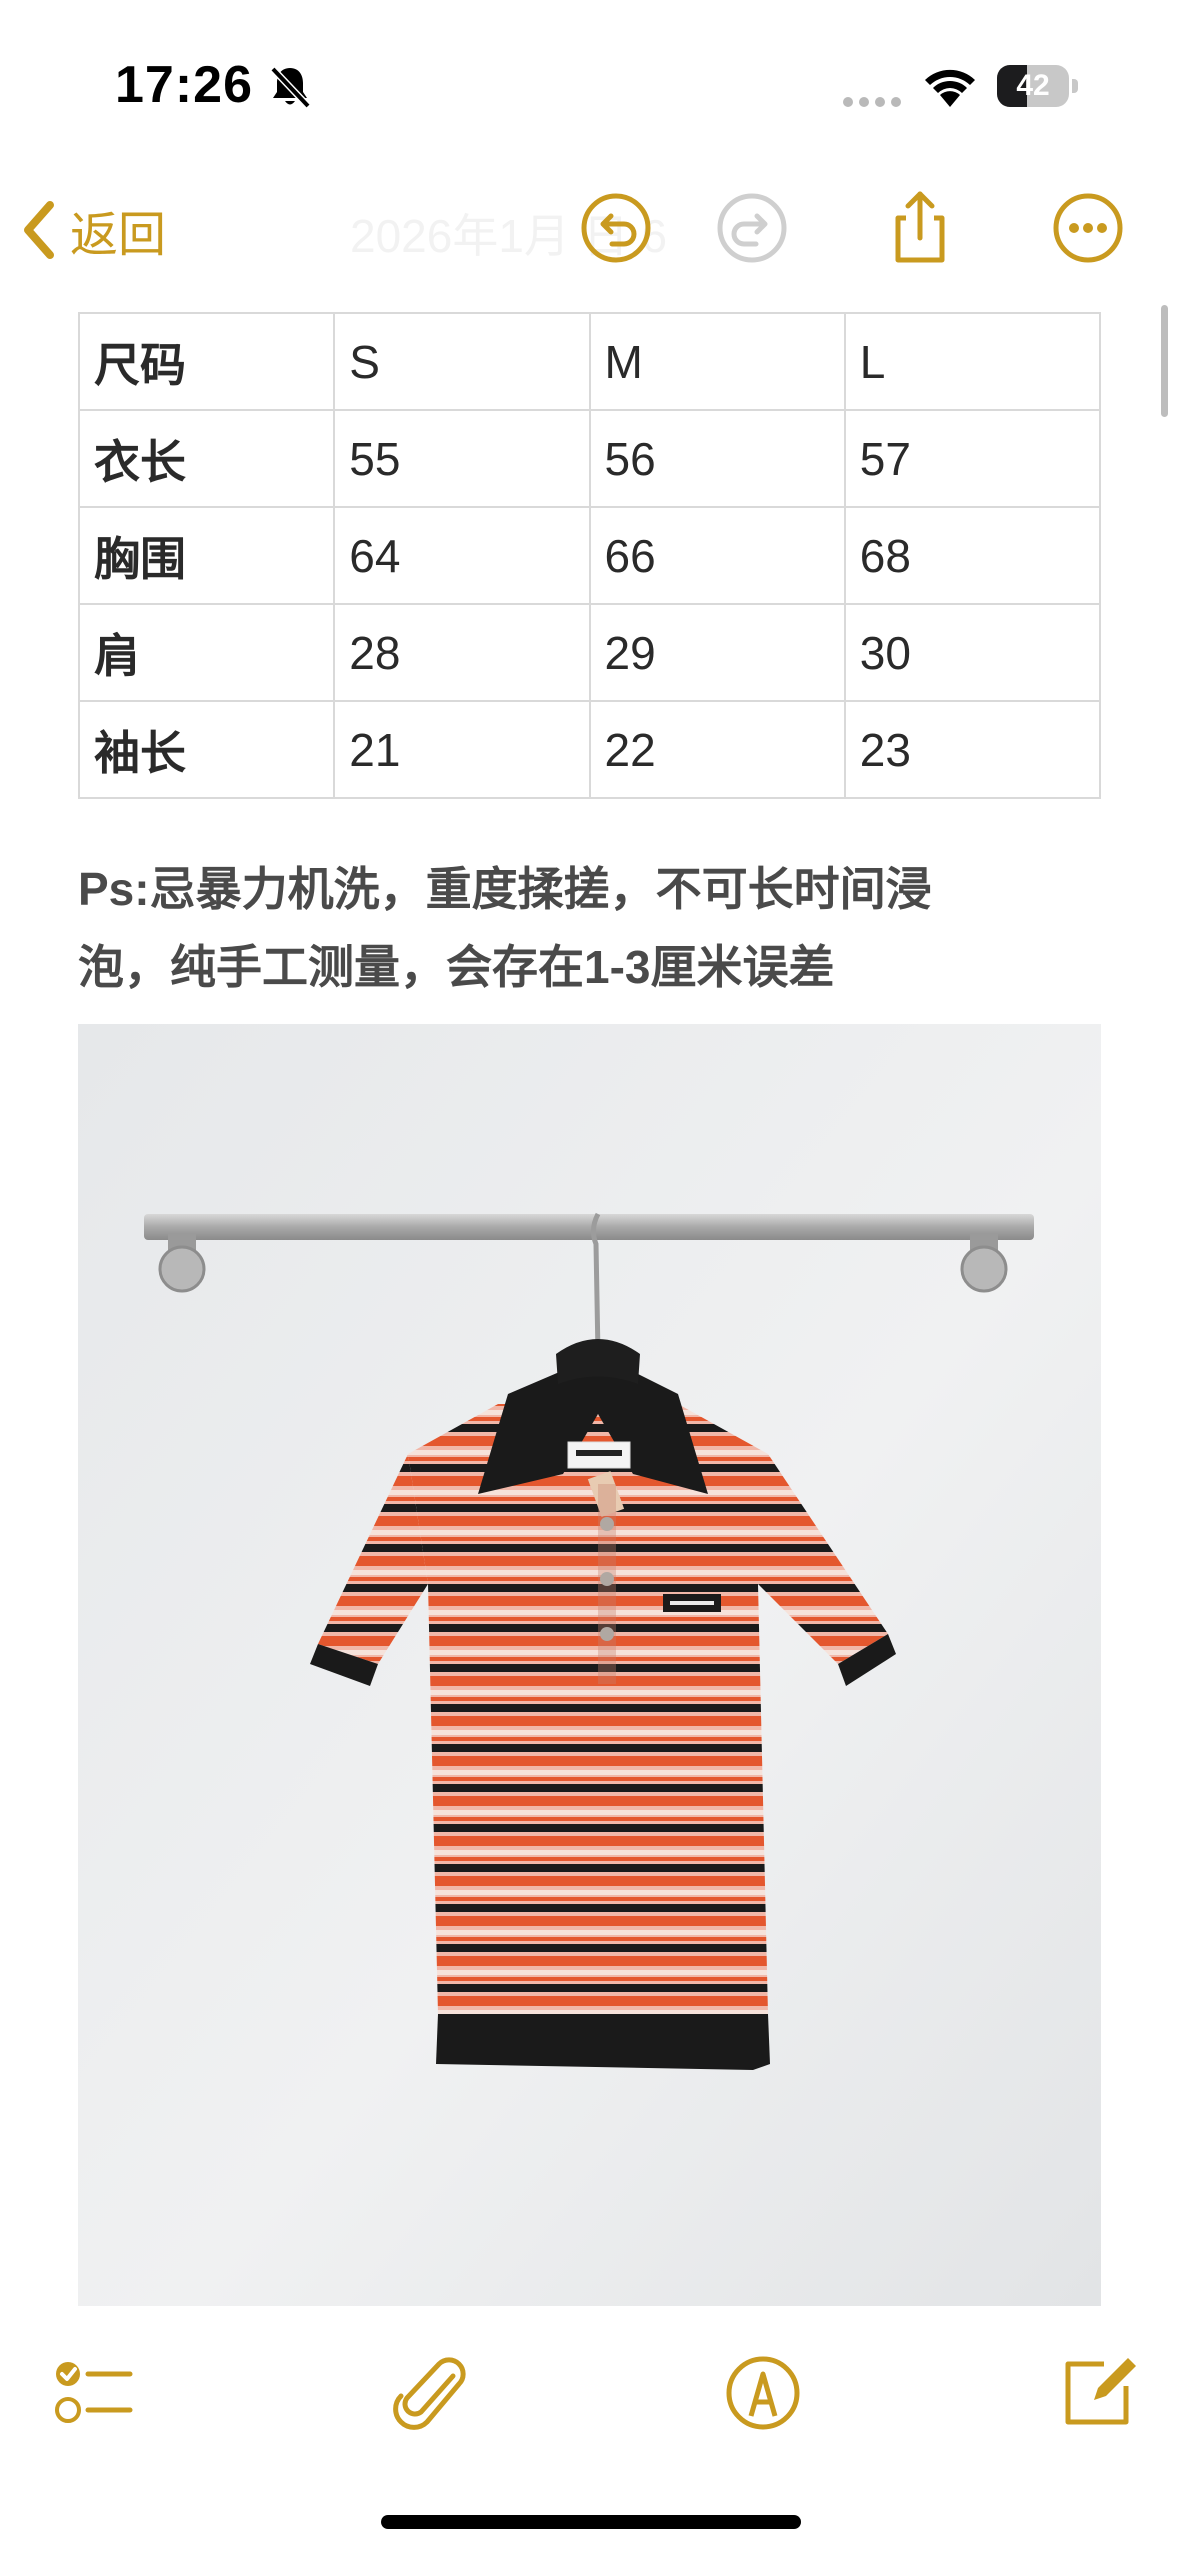 Image resolution: width=1179 pixels, height=2556 pixels. What do you see at coordinates (39, 230) in the screenshot?
I see `chevron-left-icon` at bounding box center [39, 230].